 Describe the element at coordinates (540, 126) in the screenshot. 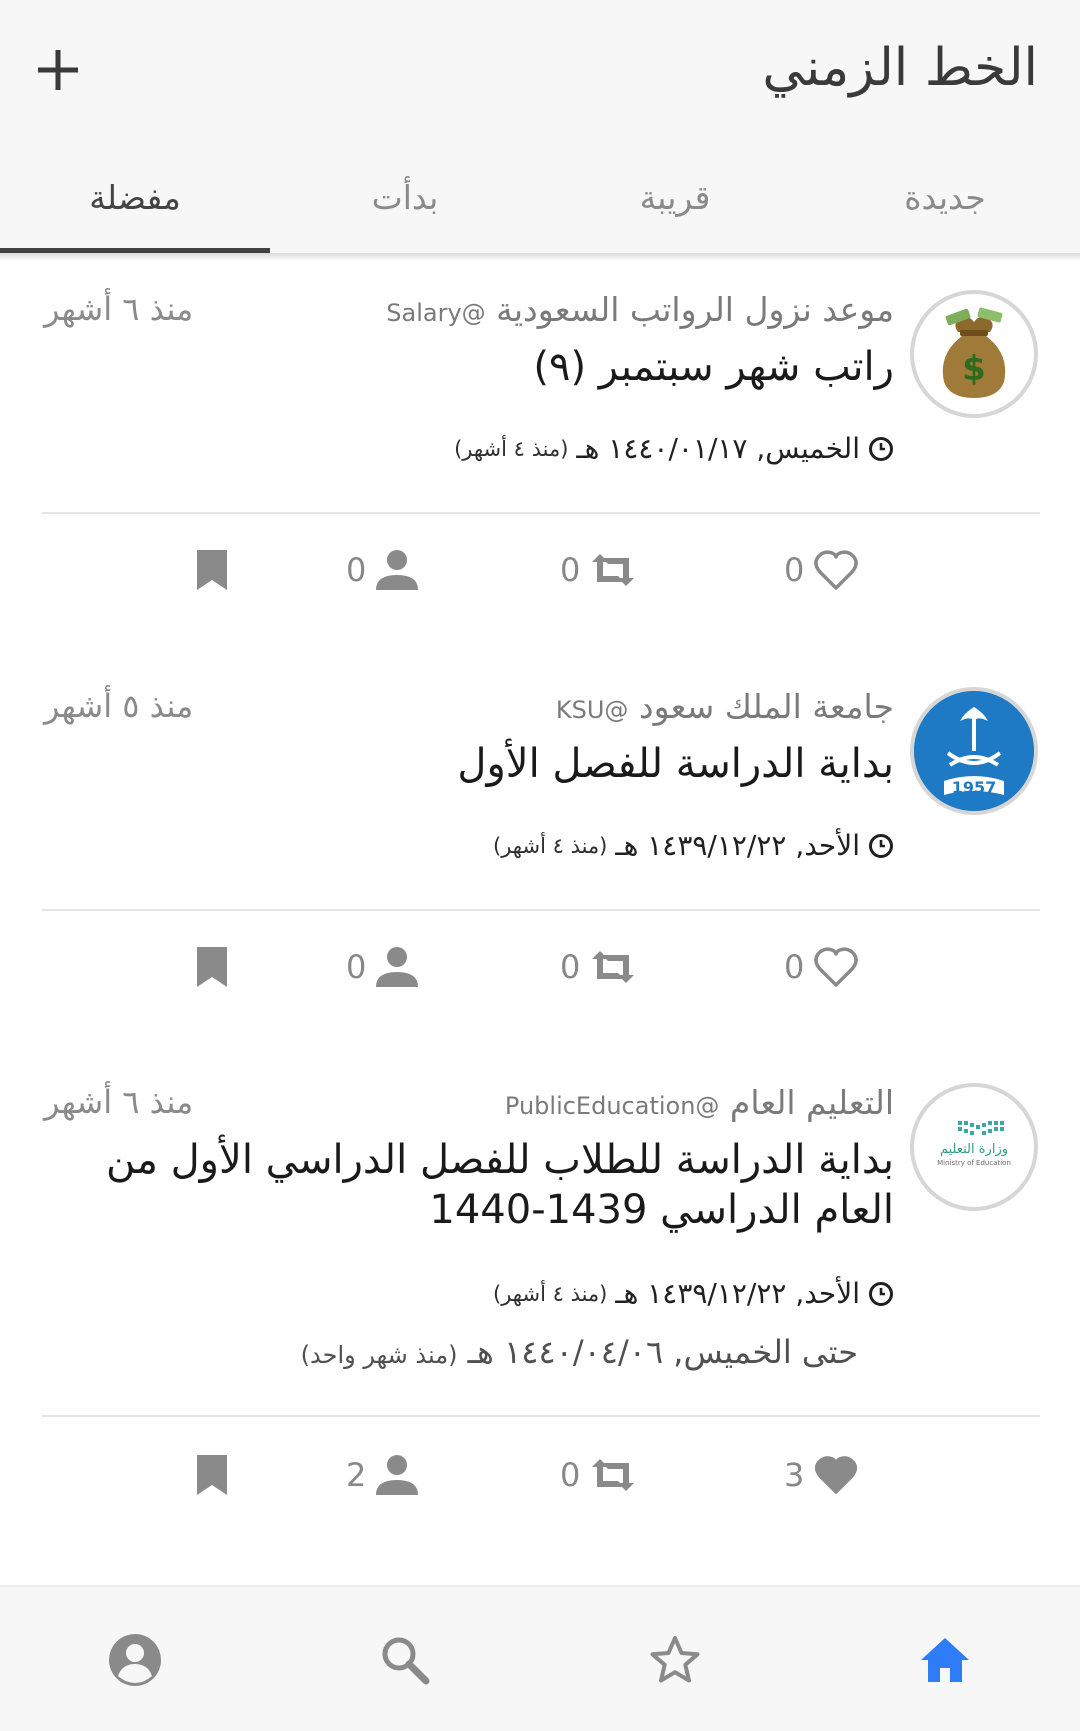

I see `top-app-bar: الخط الزمني جديدة قريبة بدأت مفضلة` at that location.